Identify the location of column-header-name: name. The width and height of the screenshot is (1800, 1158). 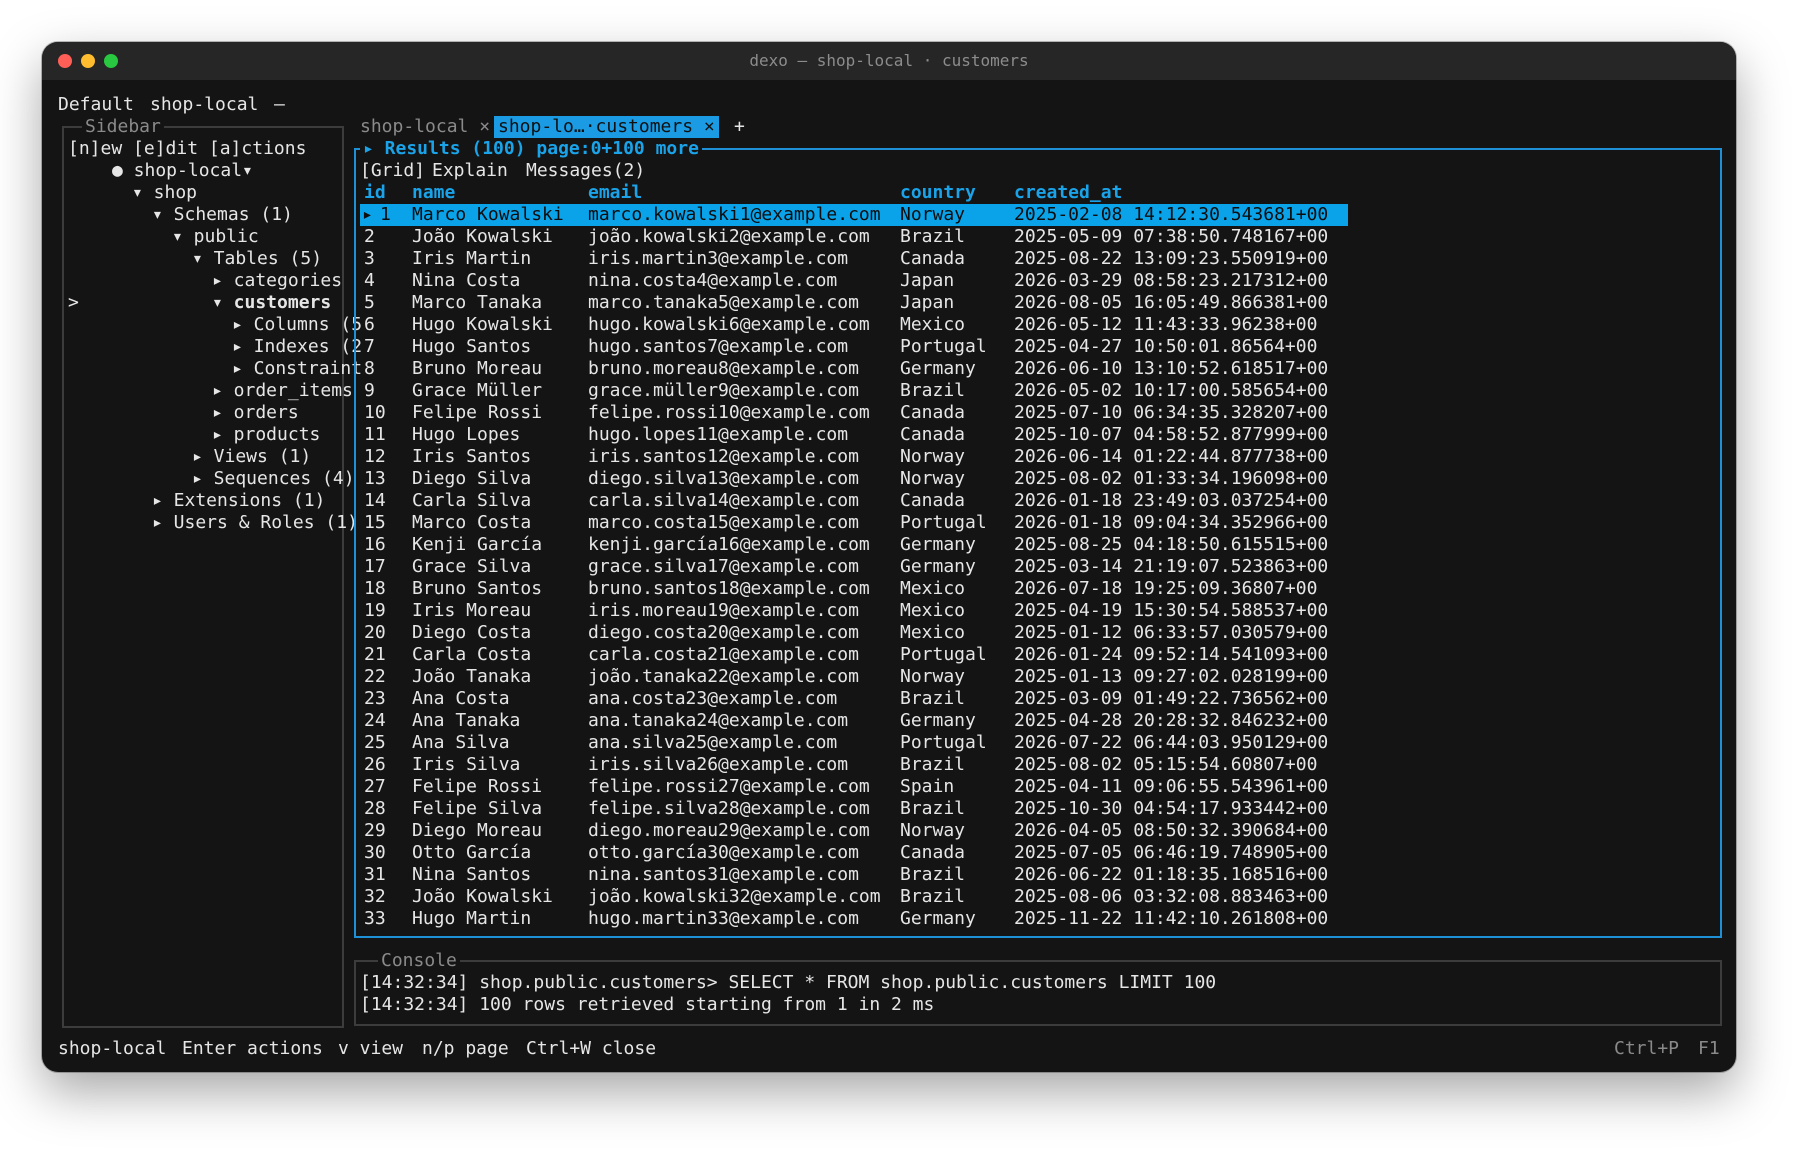
(433, 193).